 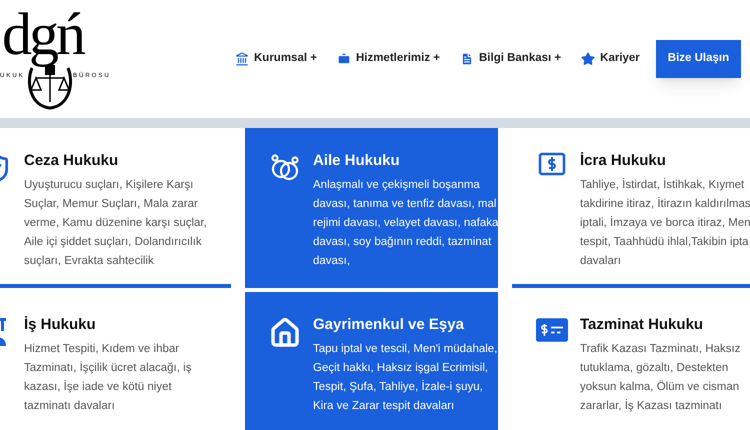 I want to click on service-description: Tapu iptal ve tescil, Men'i müdahale, Geçit hakkı, Haksız işgal Ecrimisil, Tespit, Şufa, Tahliye, İzale-i şuyu, Kira ve Zarar tespit davaları, so click(x=405, y=378).